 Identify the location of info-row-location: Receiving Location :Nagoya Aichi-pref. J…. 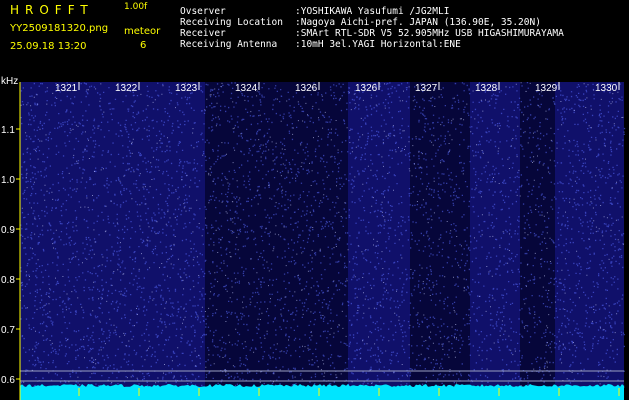
(372, 22).